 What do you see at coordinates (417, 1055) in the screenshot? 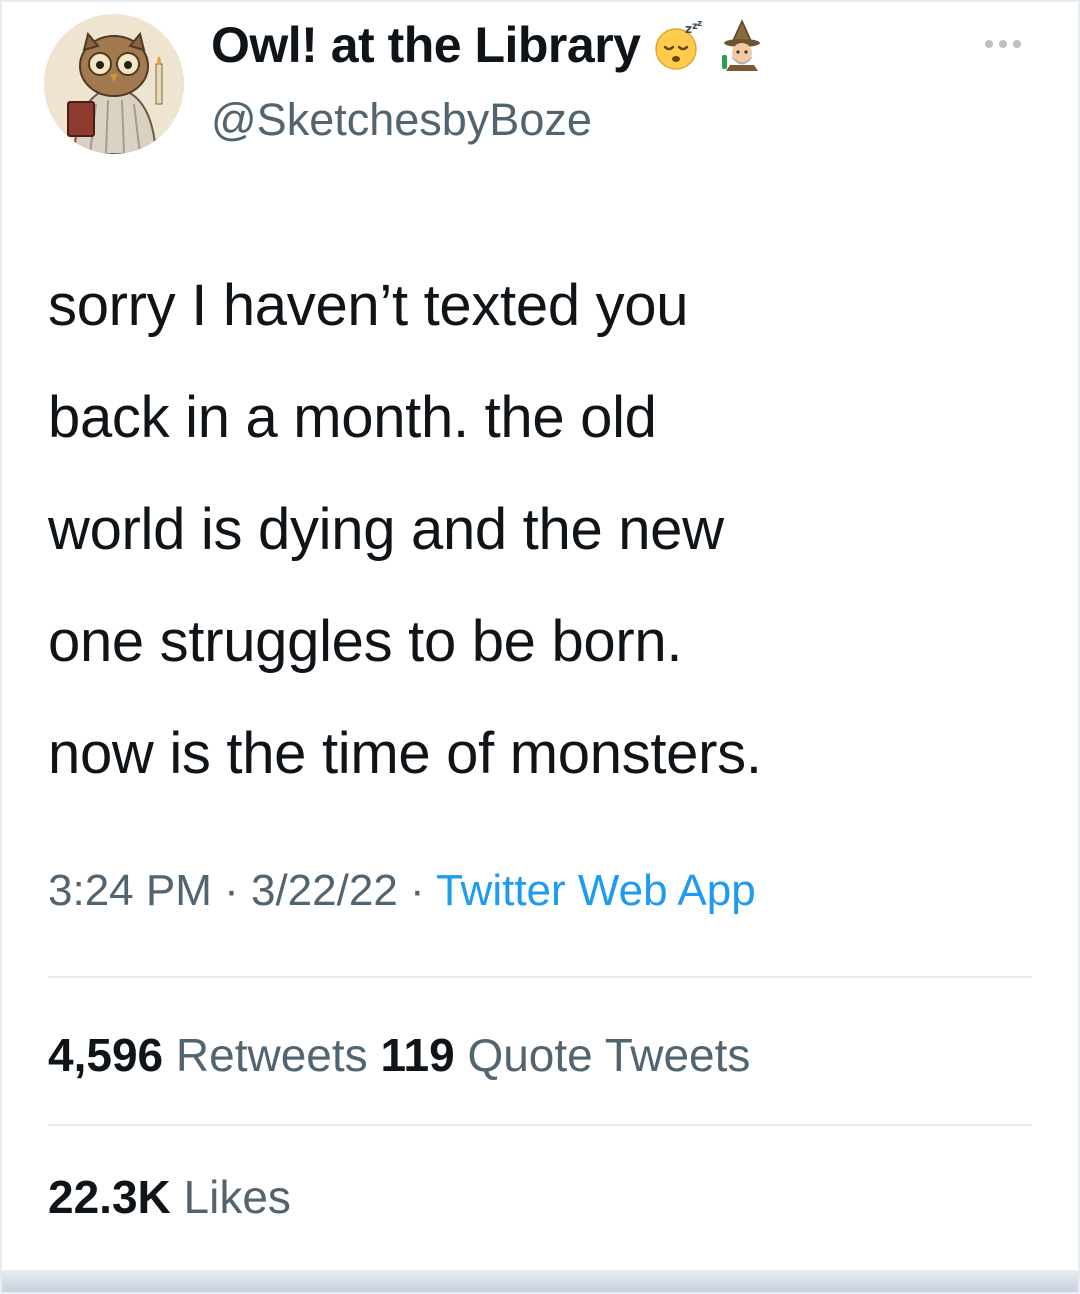
I see `quote-tweets-count: 119` at bounding box center [417, 1055].